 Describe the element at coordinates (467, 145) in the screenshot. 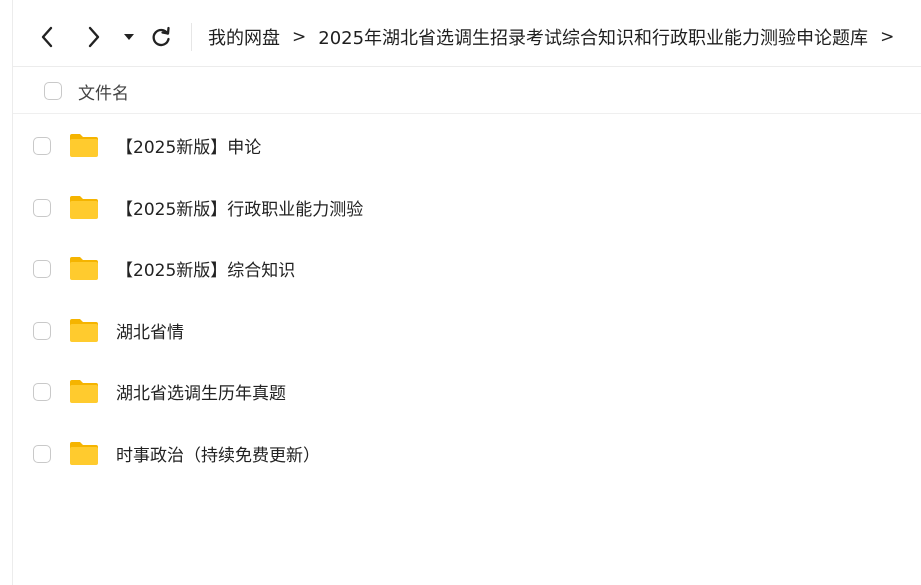

I see `list-item: 【2025新版】申论` at that location.